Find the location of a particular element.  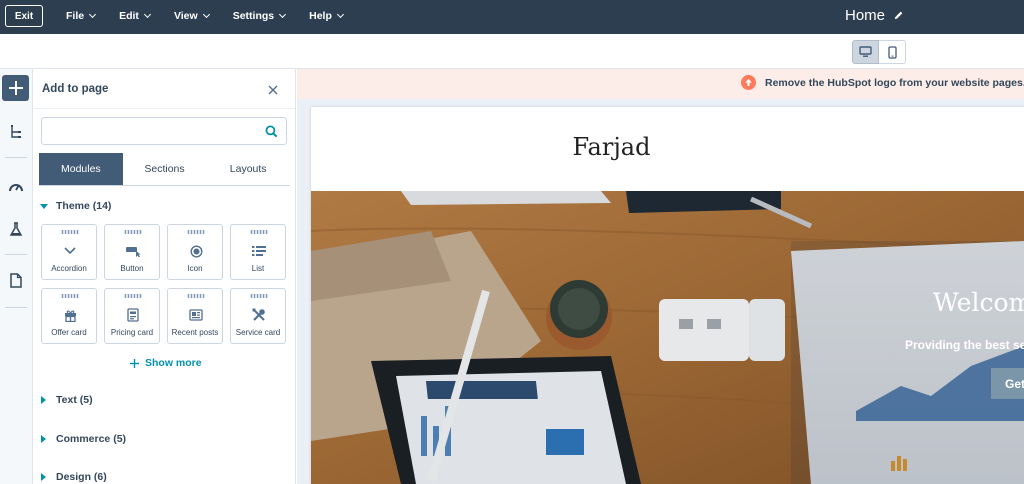

module-card-recent-posts: Recent posts is located at coordinates (195, 316).